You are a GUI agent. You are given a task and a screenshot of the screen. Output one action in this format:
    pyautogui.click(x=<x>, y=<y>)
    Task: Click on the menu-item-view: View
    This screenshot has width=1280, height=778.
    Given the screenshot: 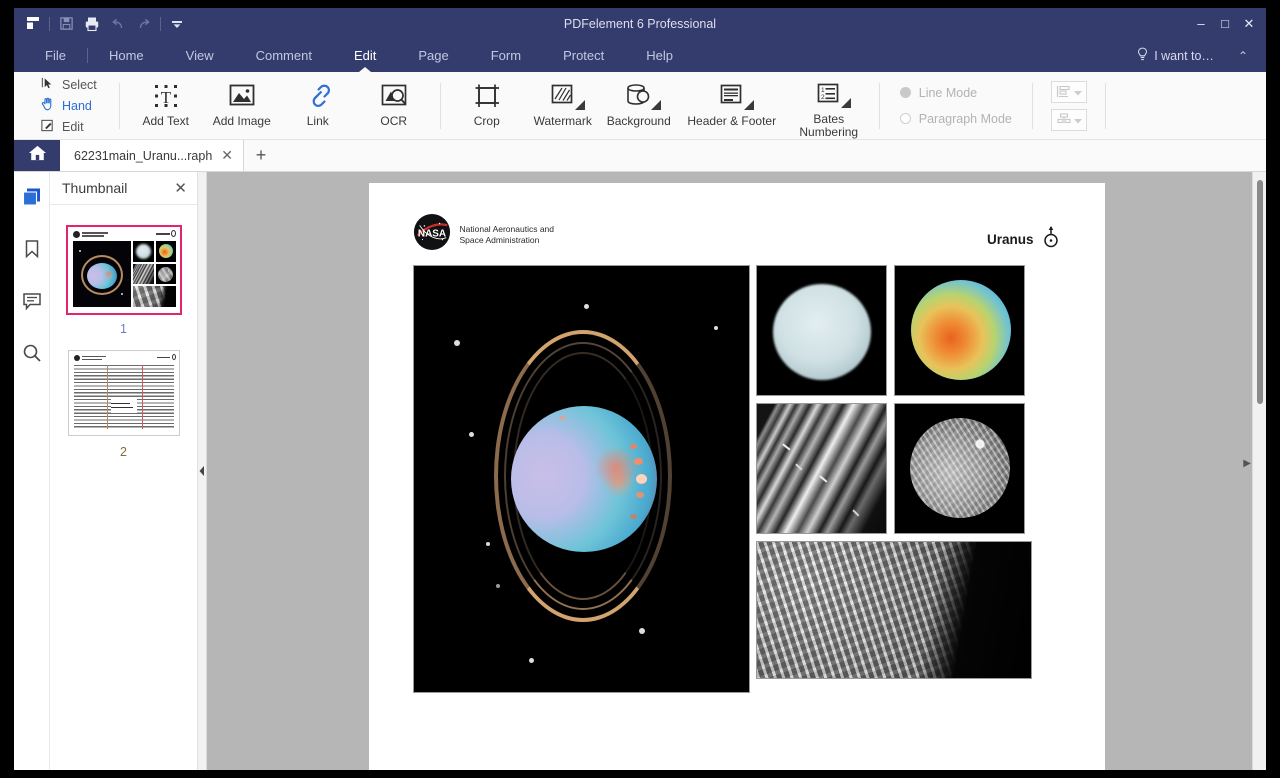 What is the action you would take?
    pyautogui.click(x=200, y=55)
    